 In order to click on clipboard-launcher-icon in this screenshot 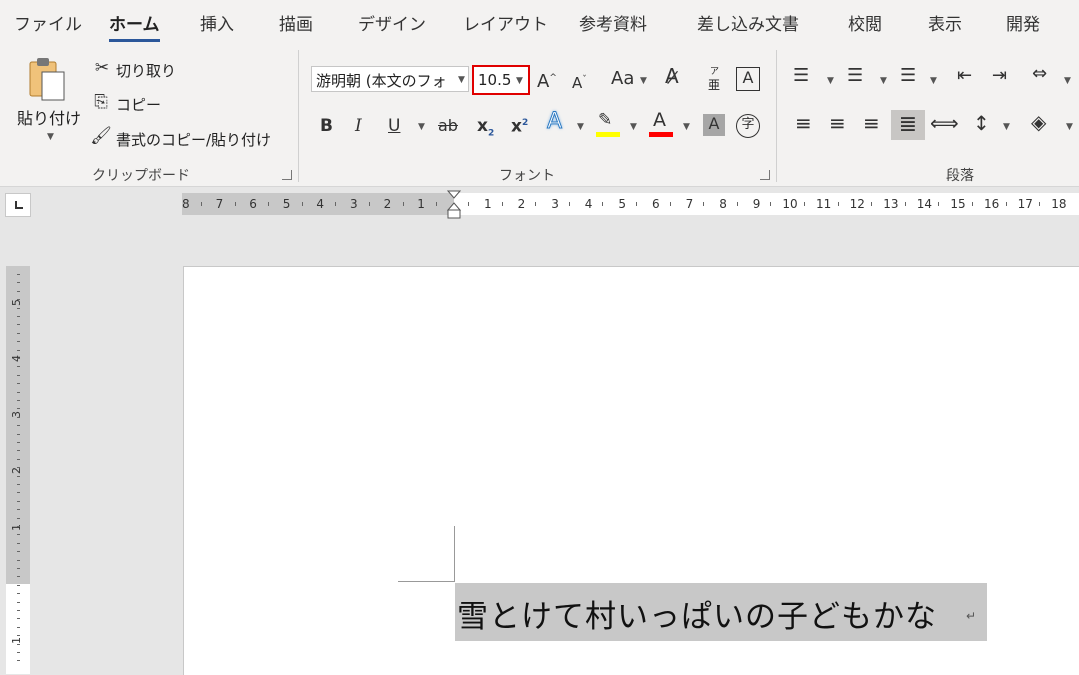, I will do `click(287, 175)`.